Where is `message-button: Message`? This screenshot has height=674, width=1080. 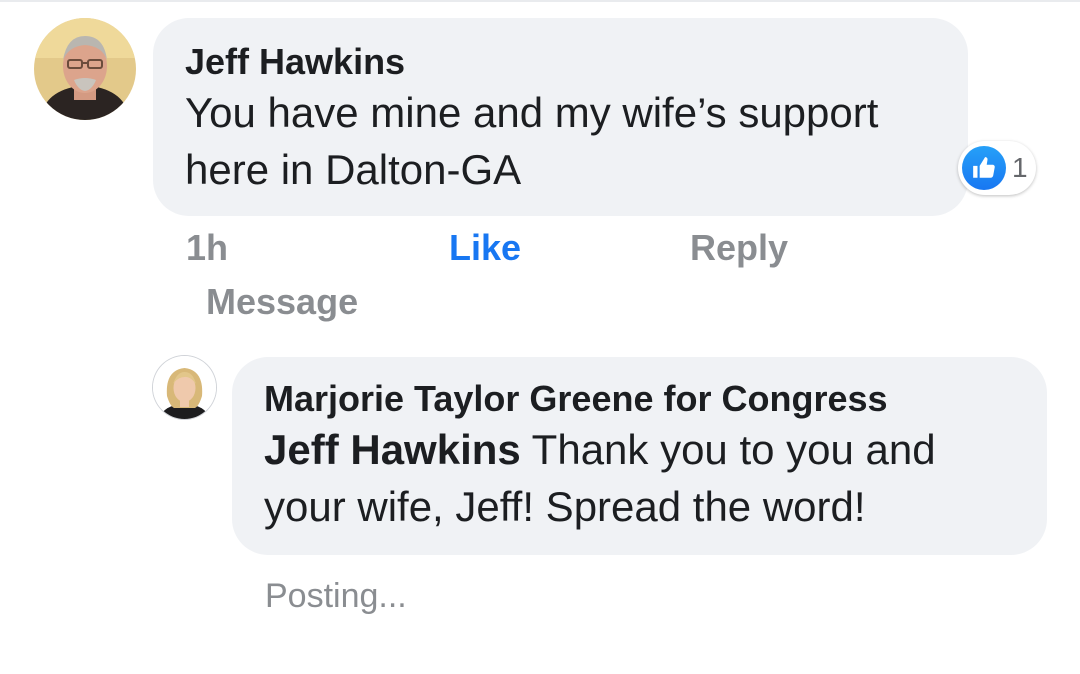 message-button: Message is located at coordinates (282, 302).